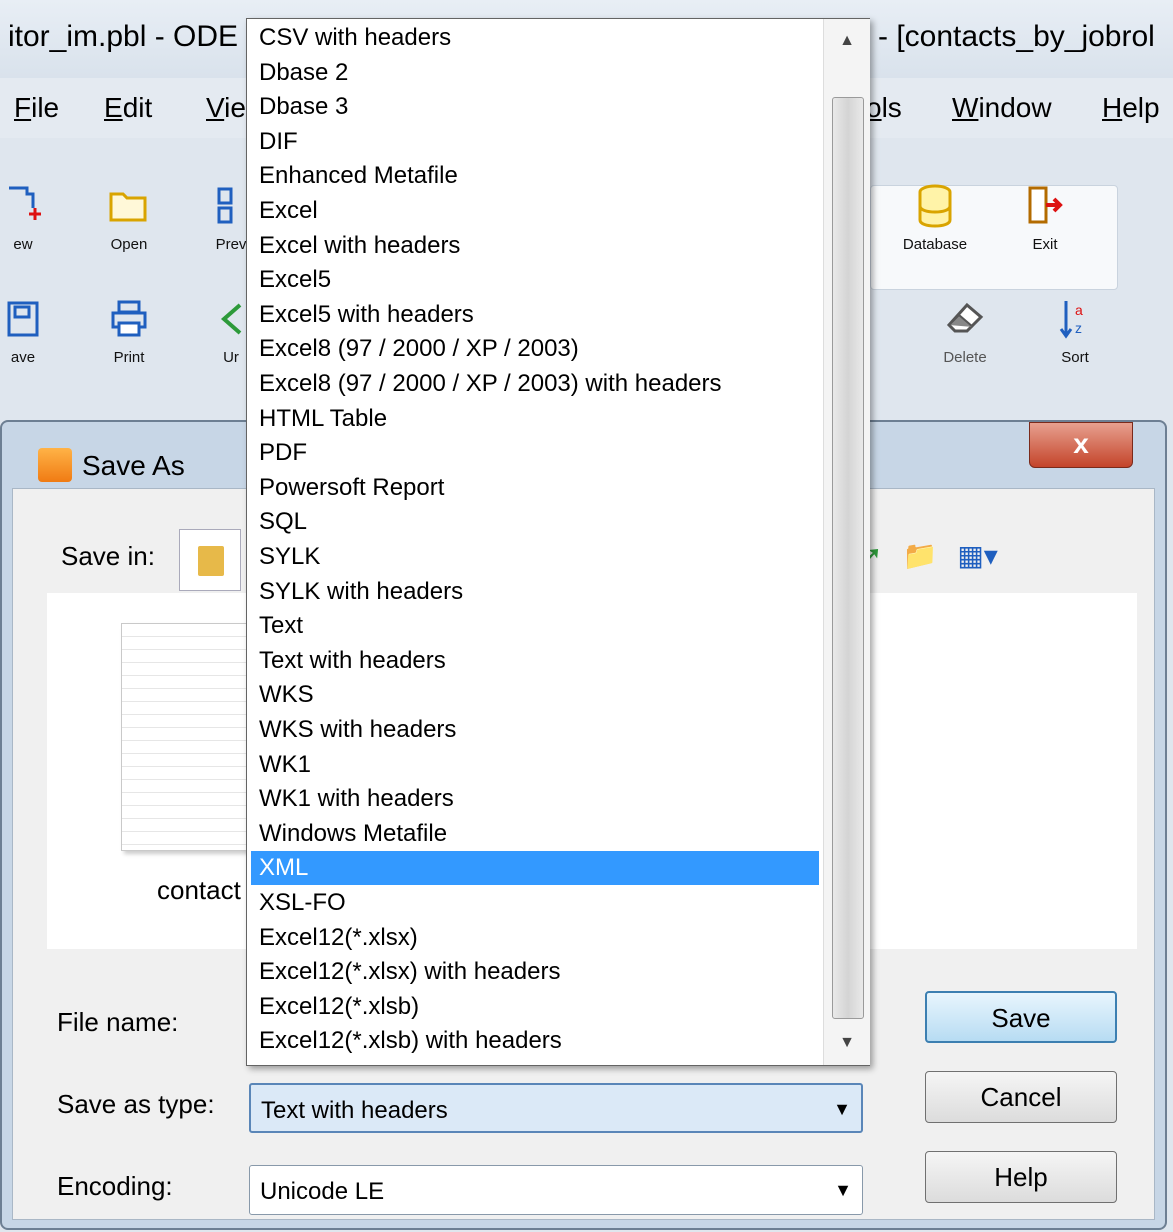 The height and width of the screenshot is (1232, 1173). What do you see at coordinates (1021, 1017) in the screenshot?
I see `save-button: Save` at bounding box center [1021, 1017].